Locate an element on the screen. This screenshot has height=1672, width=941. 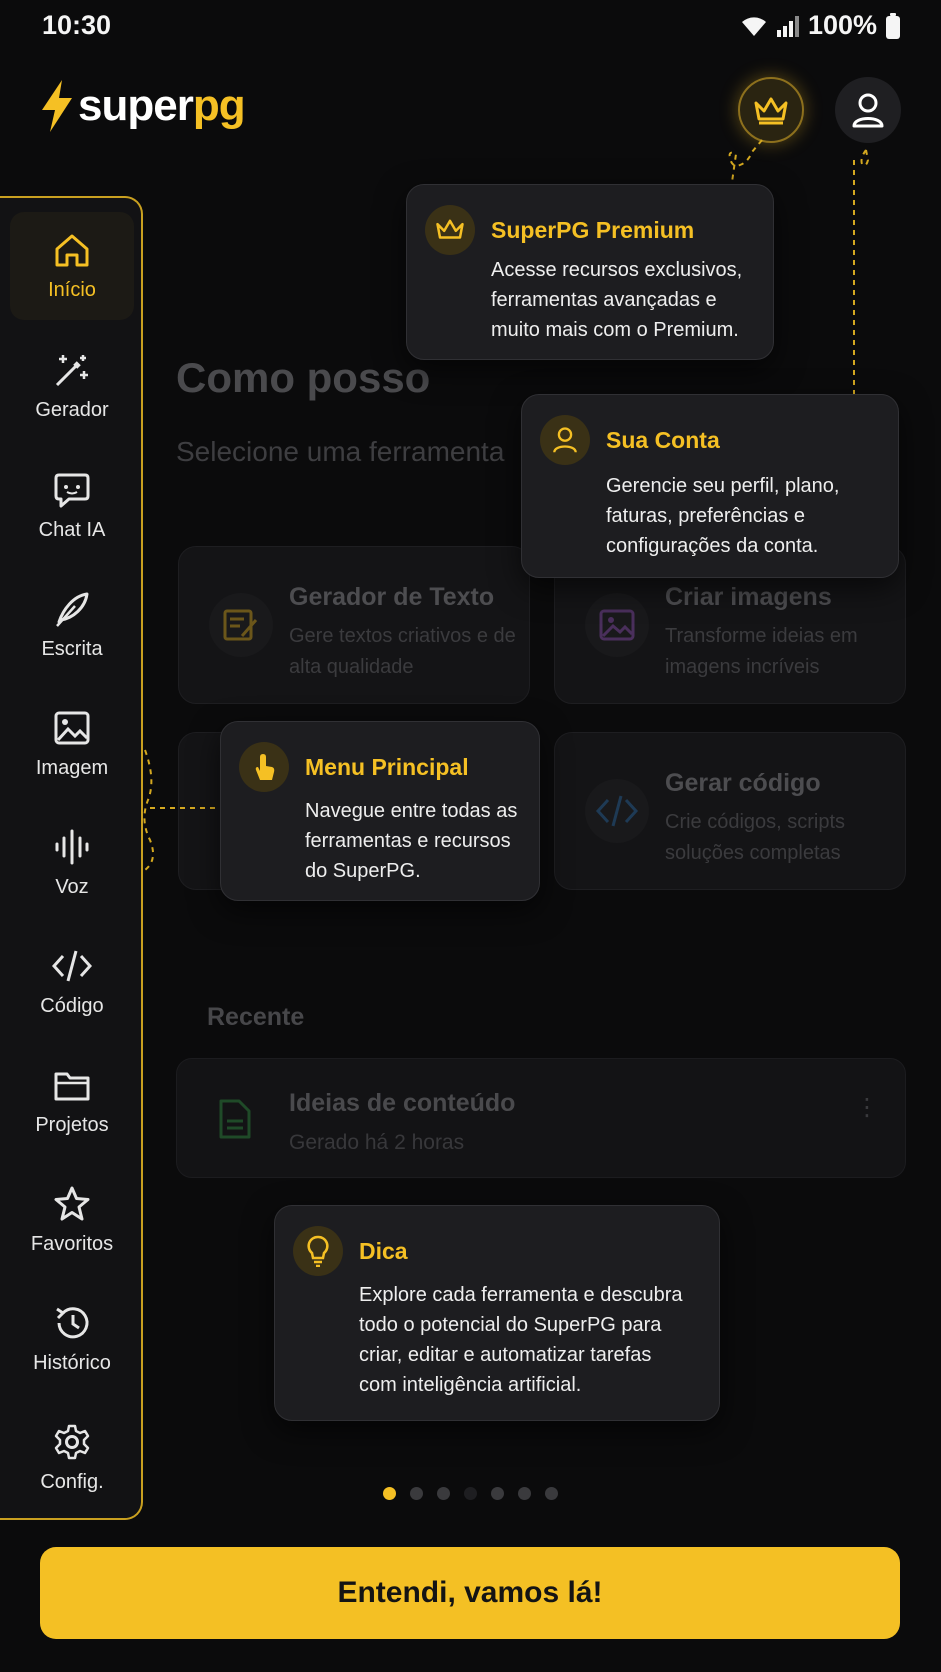
tooltip-line: faturas, preferências e is located at coordinates (705, 516).